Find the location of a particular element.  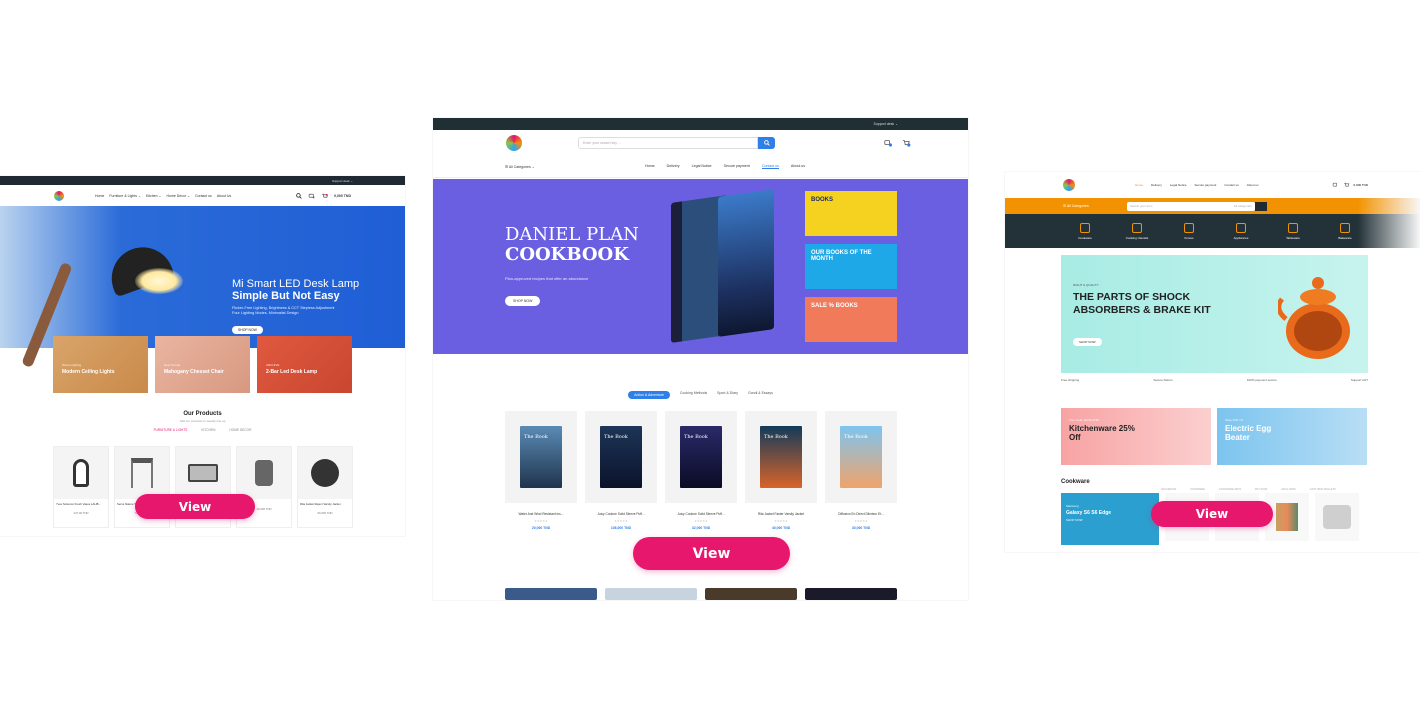

galaxy-promo: Samsung Galaxy S6 S6 Edge SHOP NOW is located at coordinates (1110, 519).